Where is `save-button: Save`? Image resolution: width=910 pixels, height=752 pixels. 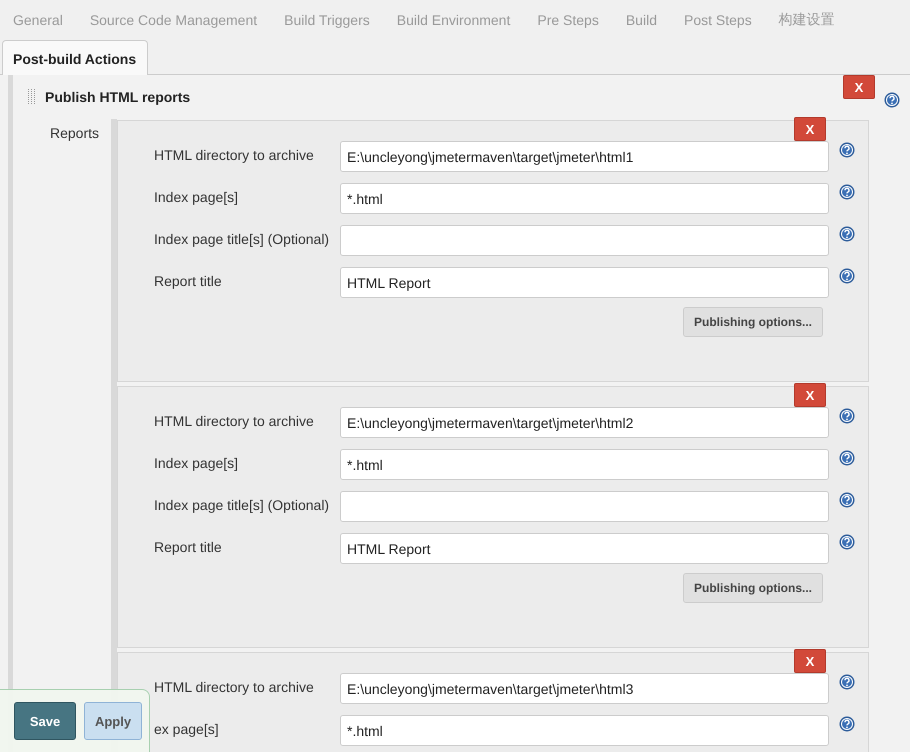
save-button: Save is located at coordinates (45, 721).